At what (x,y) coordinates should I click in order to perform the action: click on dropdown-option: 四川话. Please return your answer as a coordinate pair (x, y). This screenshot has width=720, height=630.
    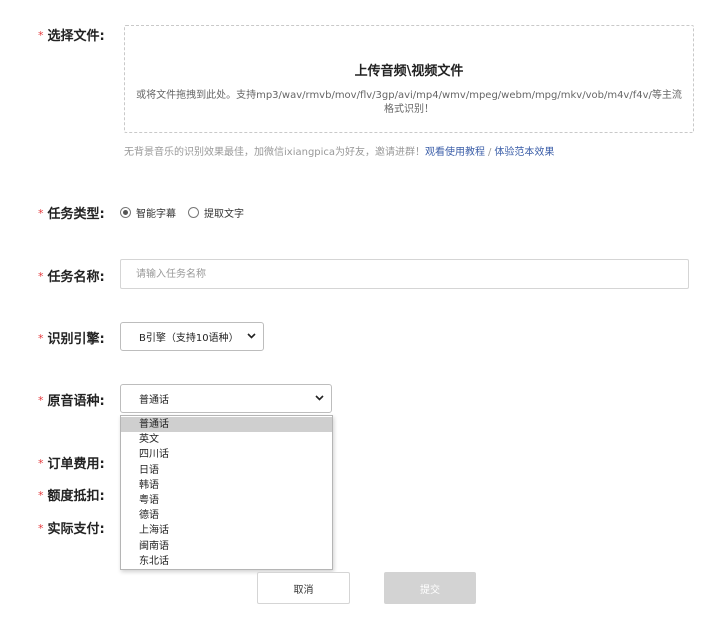
    Looking at the image, I should click on (226, 454).